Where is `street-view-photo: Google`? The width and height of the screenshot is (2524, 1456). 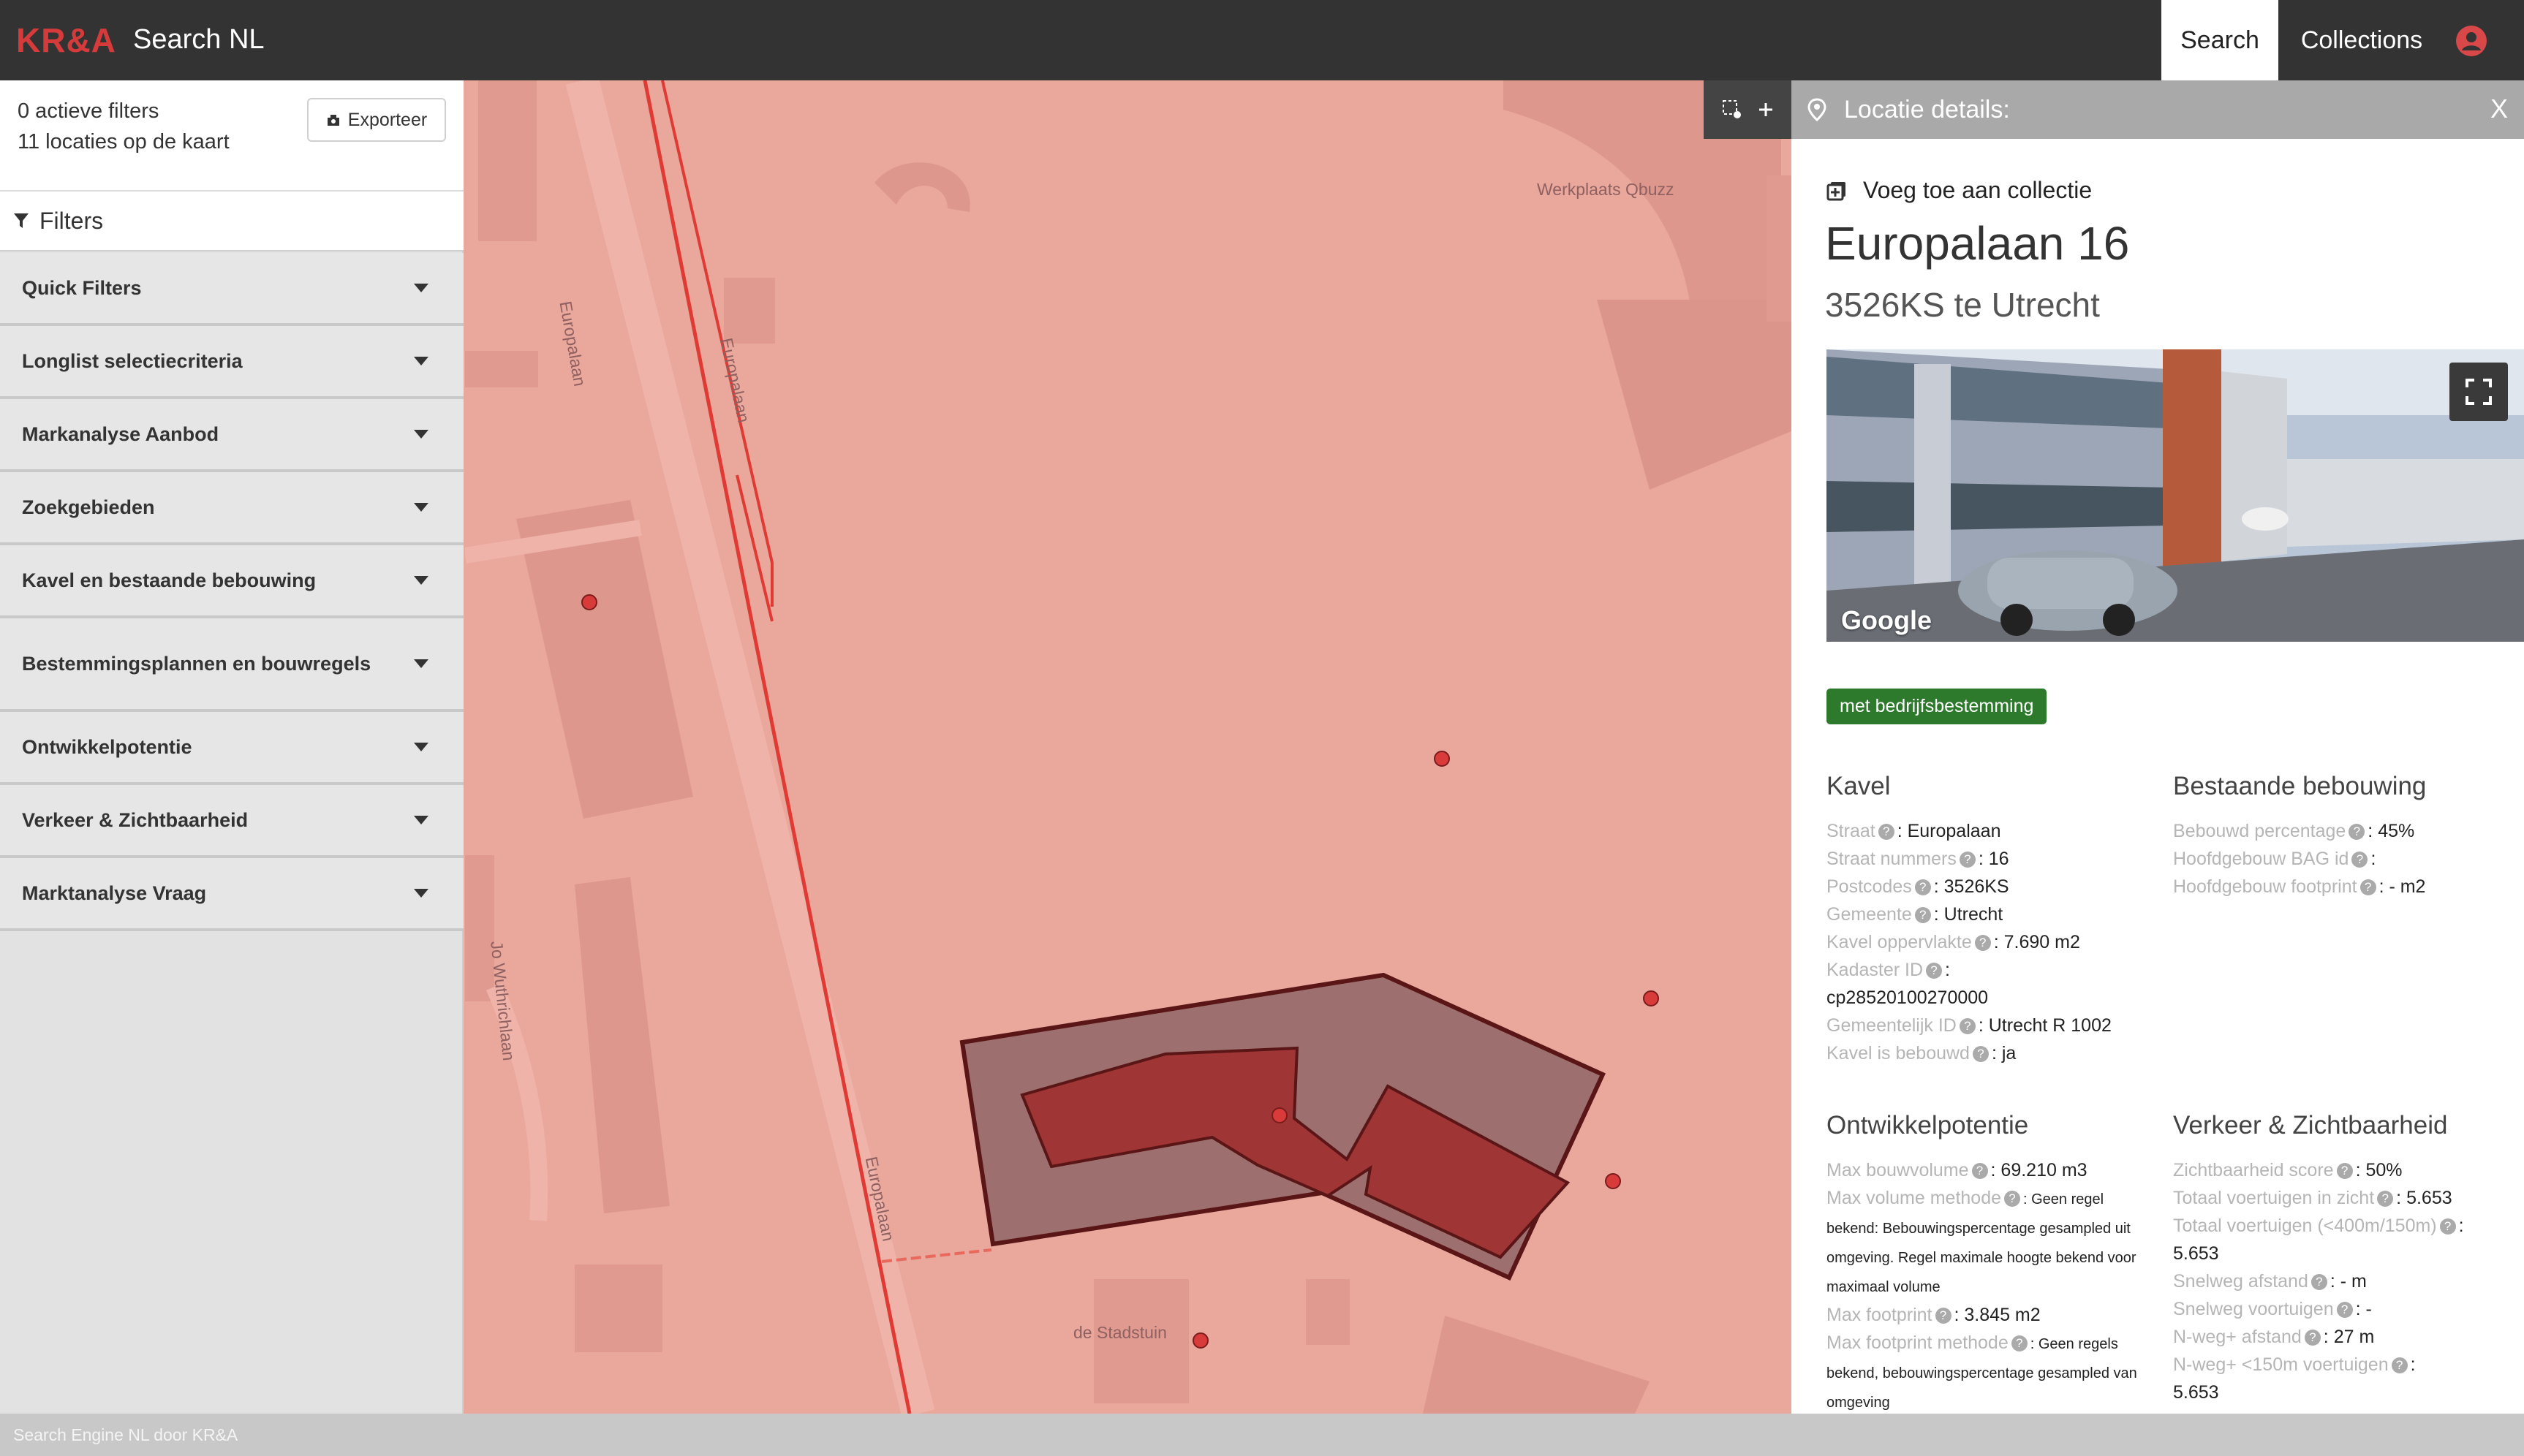 street-view-photo: Google is located at coordinates (2175, 496).